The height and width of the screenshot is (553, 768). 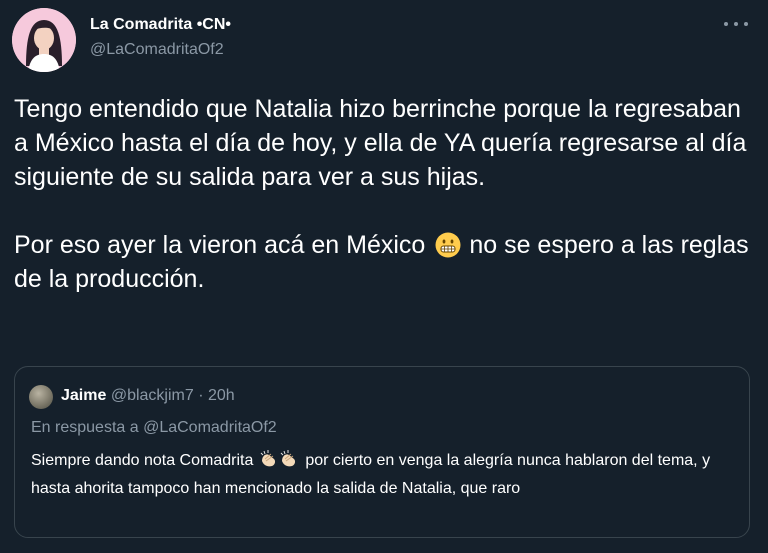 I want to click on quoted-text-segment: Siempre dando nota Comadrita, so click(x=142, y=460).